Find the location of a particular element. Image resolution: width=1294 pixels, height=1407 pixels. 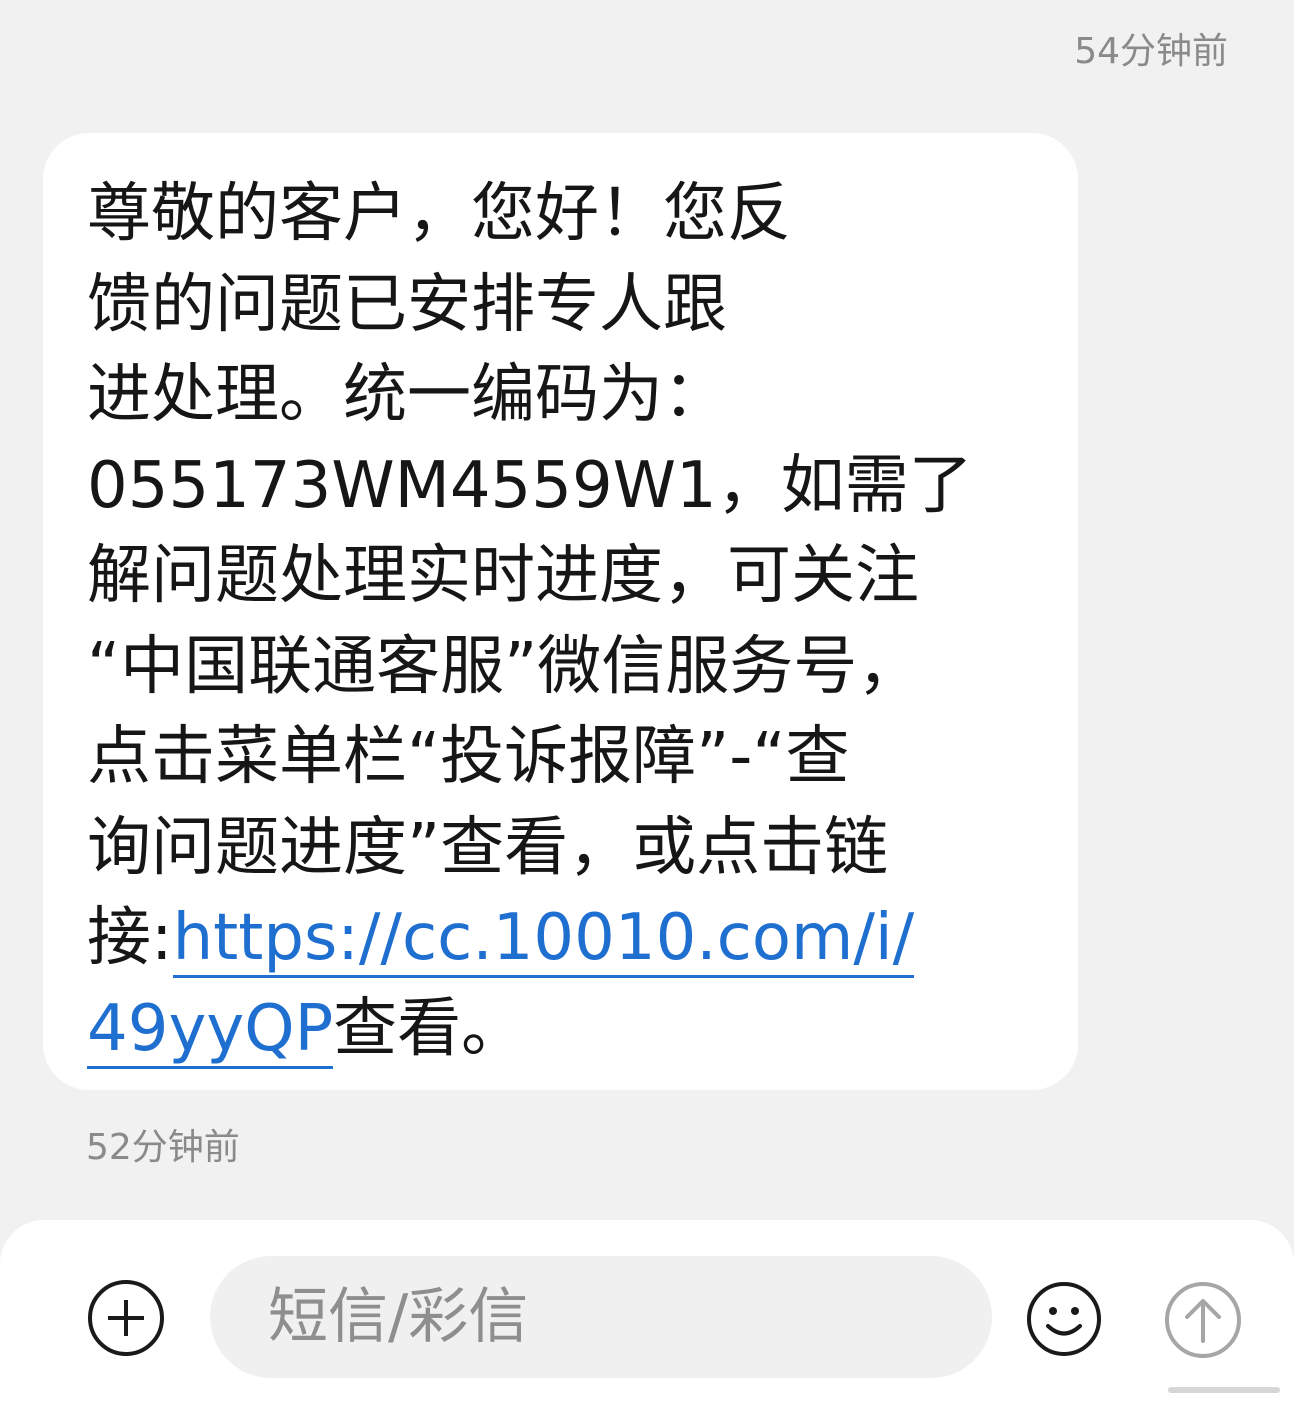

message-line: 49yyQP查看。 is located at coordinates (562, 1029).